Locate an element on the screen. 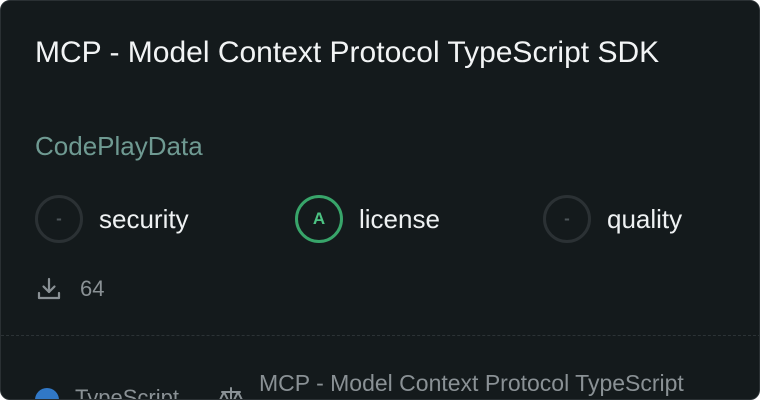 The height and width of the screenshot is (400, 760). security-grade-badge: - is located at coordinates (59, 219).